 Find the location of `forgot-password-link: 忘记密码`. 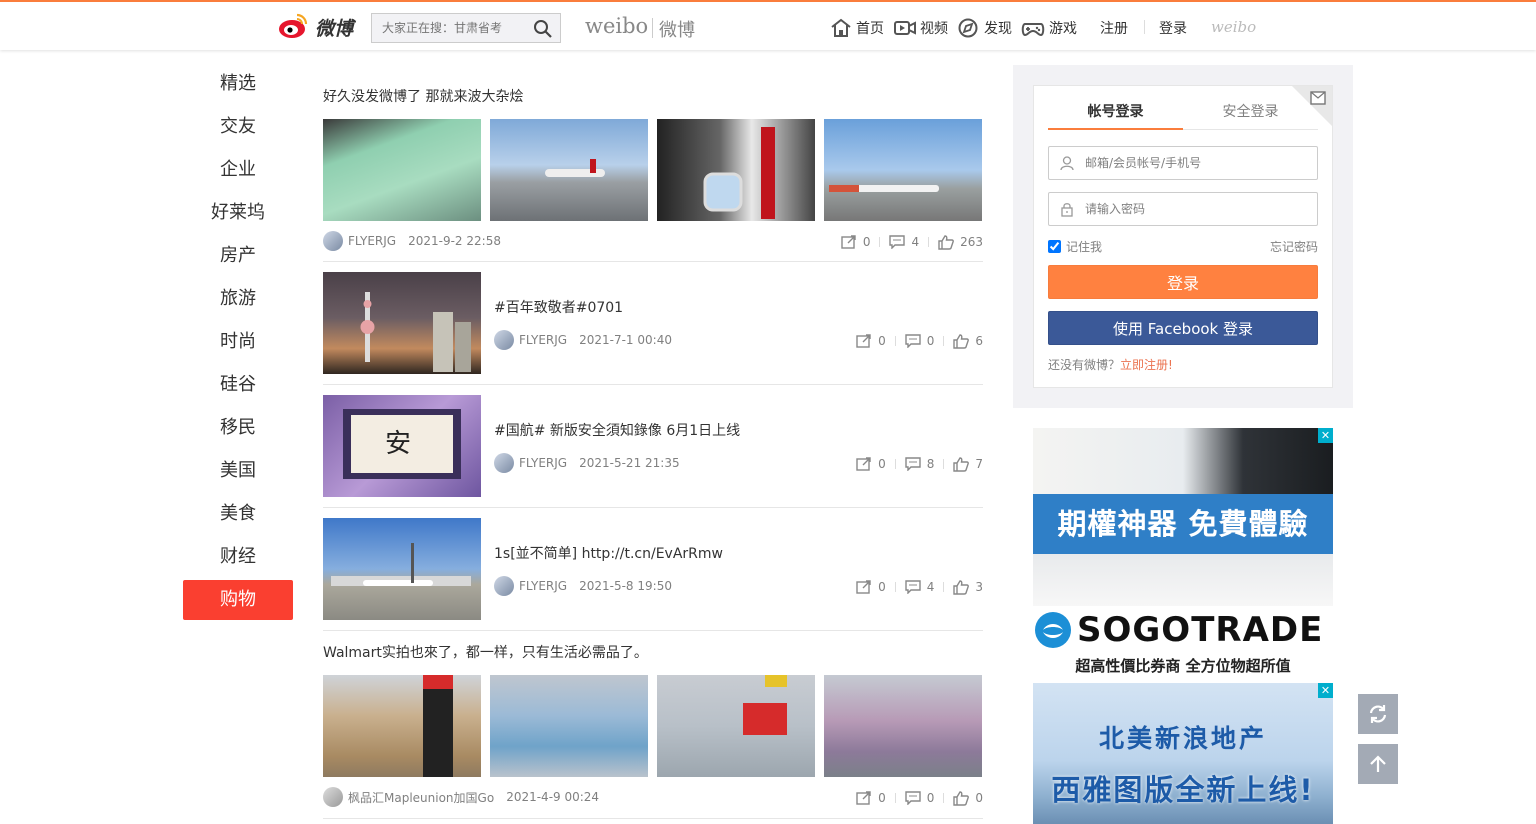

forgot-password-link: 忘记密码 is located at coordinates (1294, 246).